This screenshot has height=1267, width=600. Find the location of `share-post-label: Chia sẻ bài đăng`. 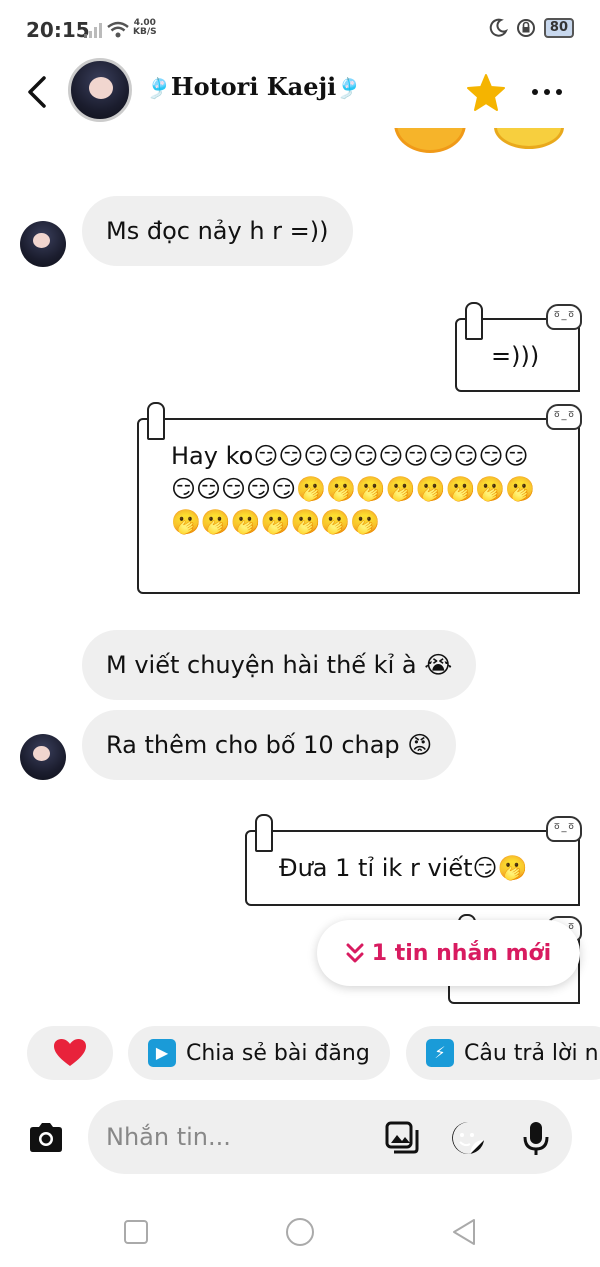

share-post-label: Chia sẻ bài đăng is located at coordinates (278, 1053).